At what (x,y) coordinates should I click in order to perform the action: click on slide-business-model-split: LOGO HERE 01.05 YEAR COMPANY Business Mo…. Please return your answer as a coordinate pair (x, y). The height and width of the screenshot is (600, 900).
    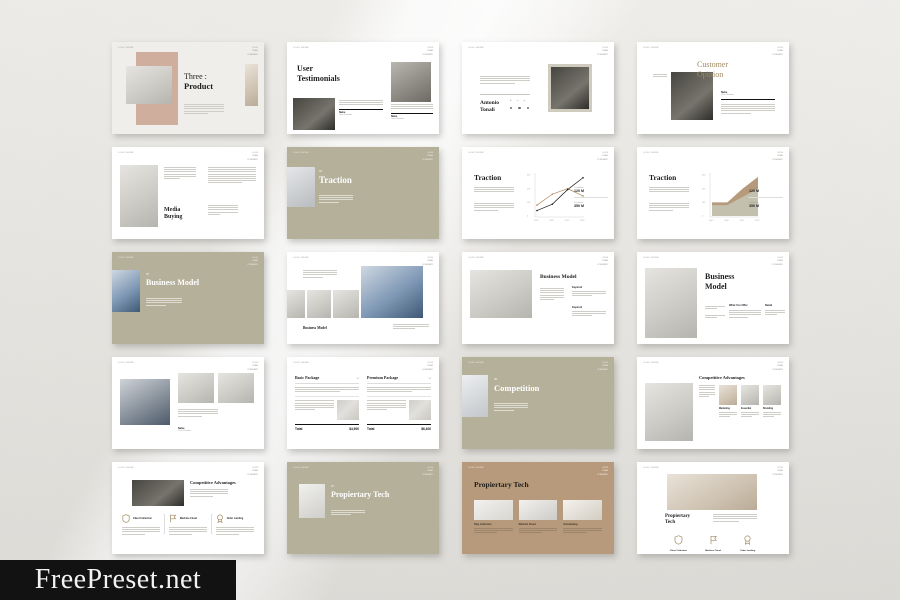
    Looking at the image, I should click on (713, 298).